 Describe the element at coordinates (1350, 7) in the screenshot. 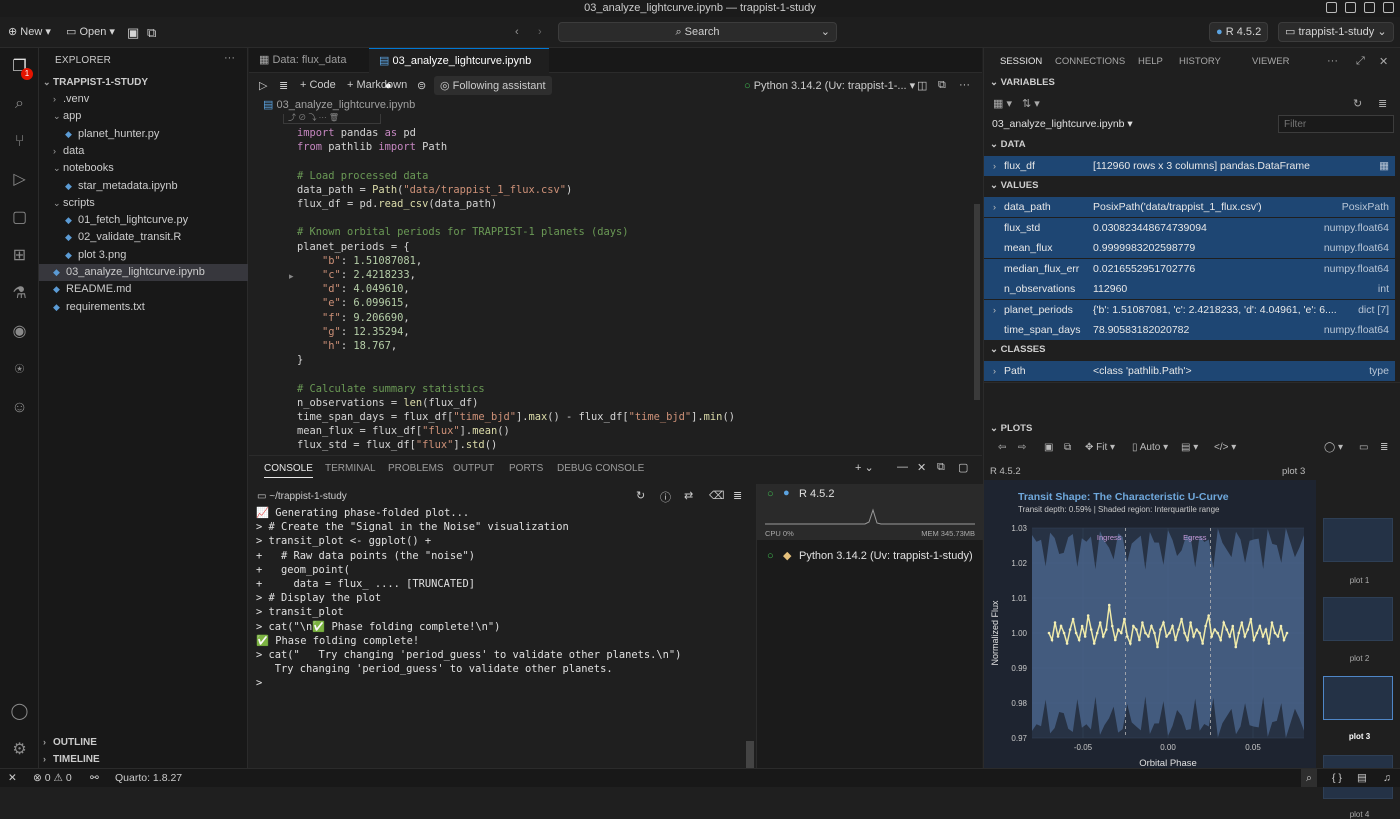

I see `sidebar-toggle-icon` at that location.